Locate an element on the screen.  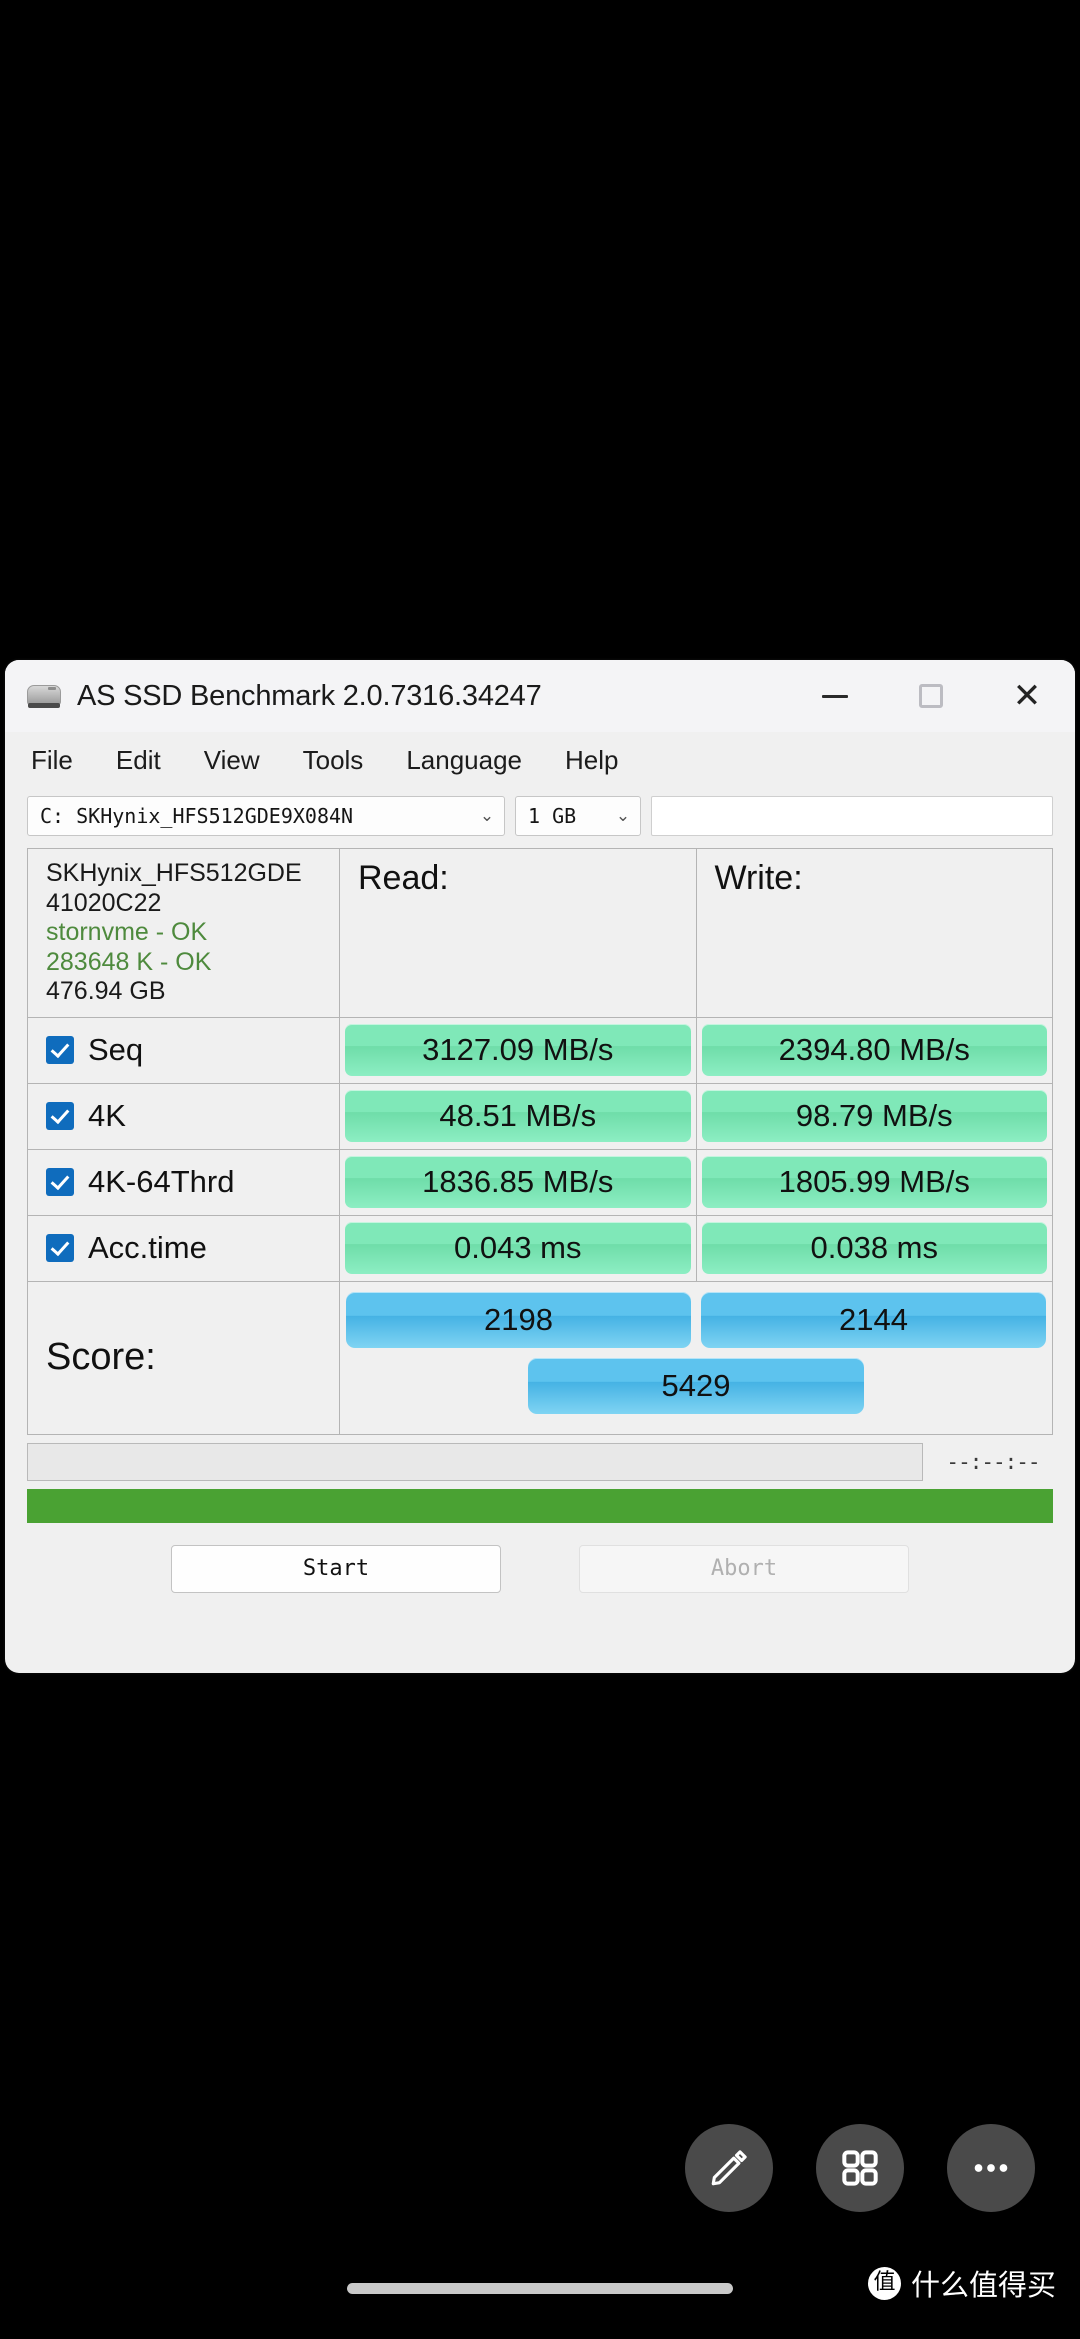
more-fab is located at coordinates (991, 2168).